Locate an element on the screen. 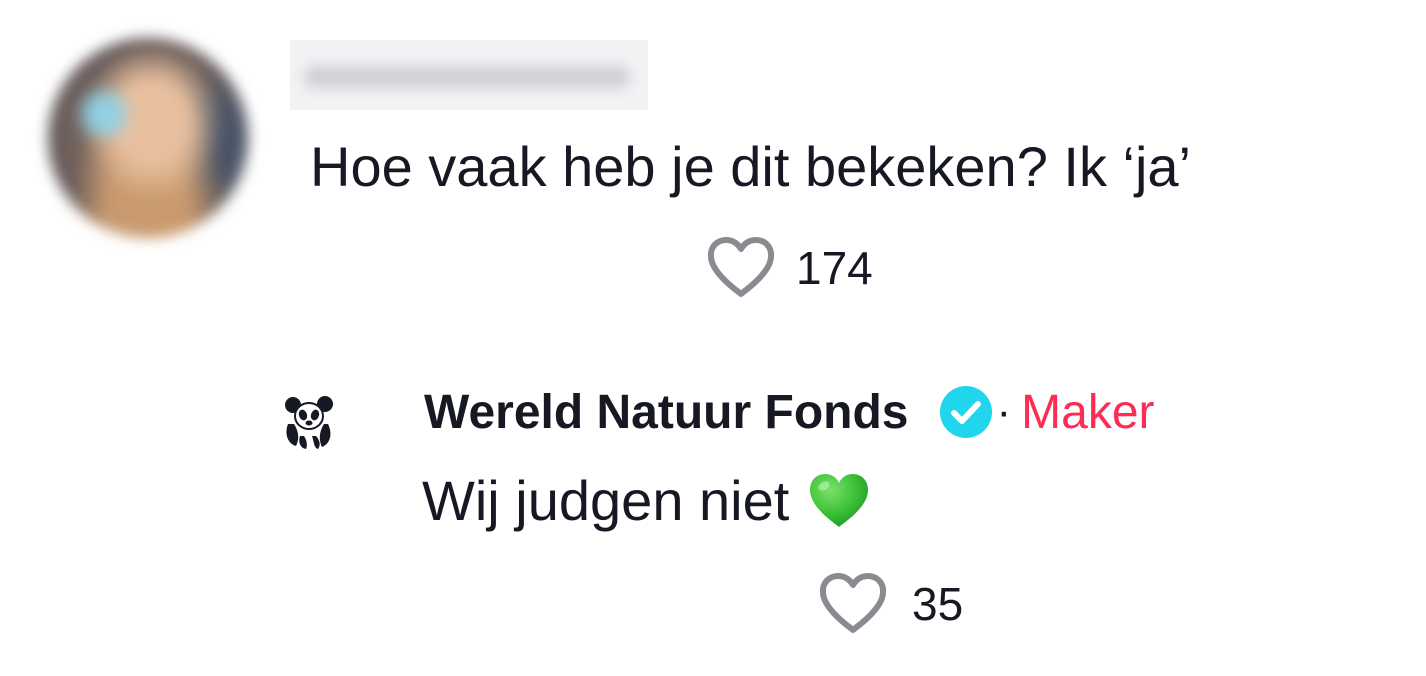 This screenshot has height=676, width=1426. panda-logo-icon is located at coordinates (309, 421).